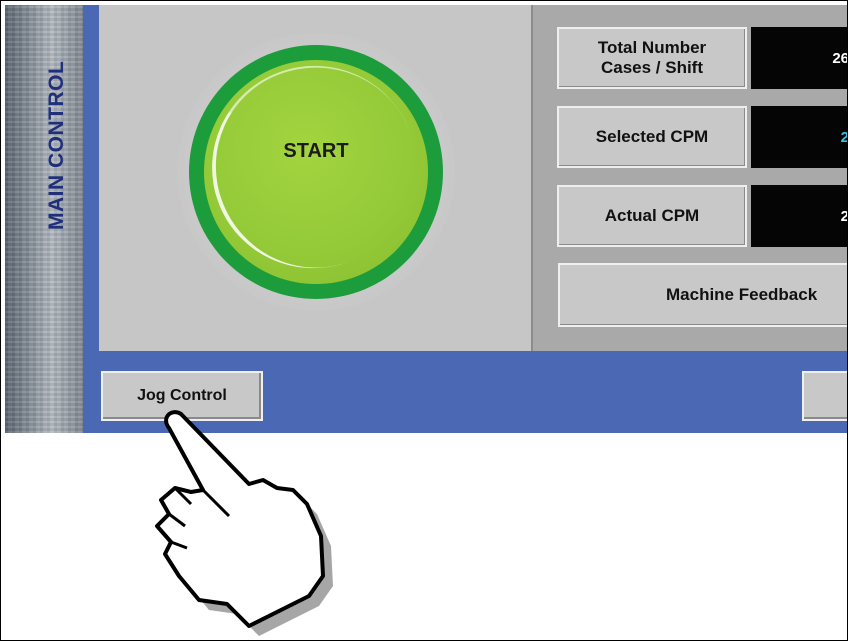  I want to click on selected-cpm-value: 2, so click(799, 137).